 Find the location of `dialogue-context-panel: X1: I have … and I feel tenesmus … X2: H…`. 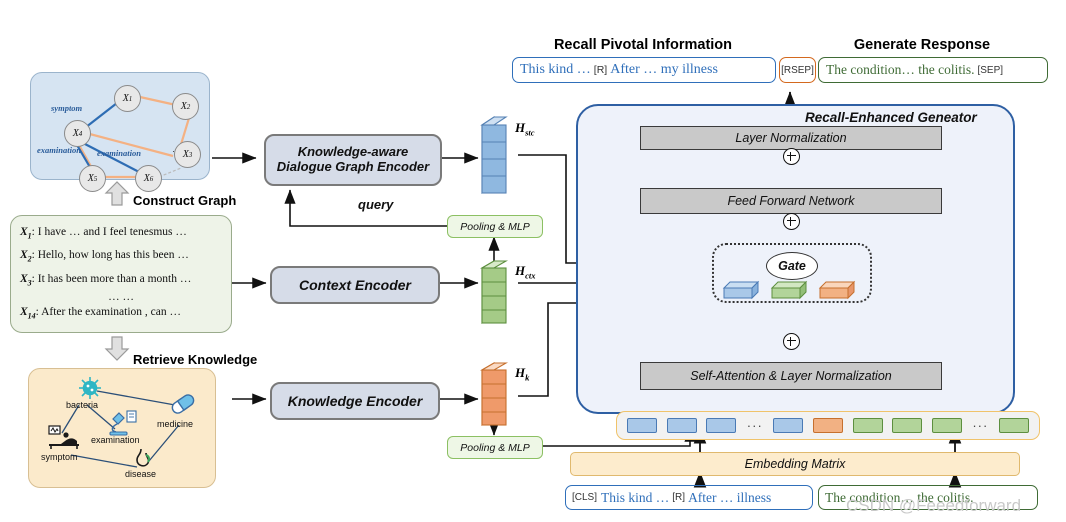

dialogue-context-panel: X1: I have … and I feel tenesmus … X2: H… is located at coordinates (121, 274).